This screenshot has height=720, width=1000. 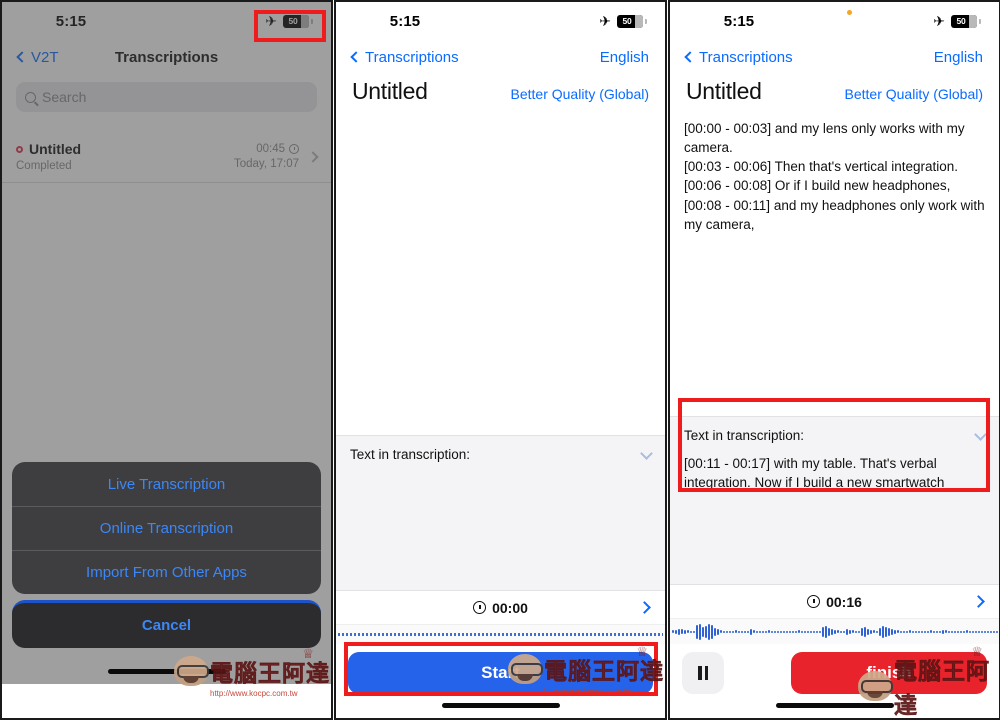 I want to click on battery-icon: 50, so click(x=632, y=21).